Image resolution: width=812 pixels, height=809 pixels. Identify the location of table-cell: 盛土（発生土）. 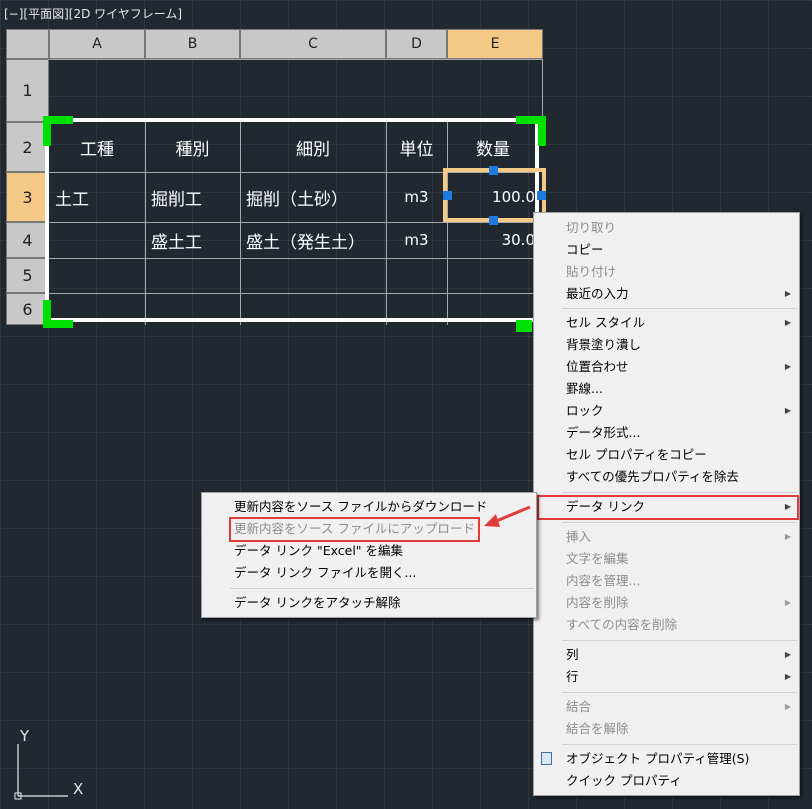
(316, 240).